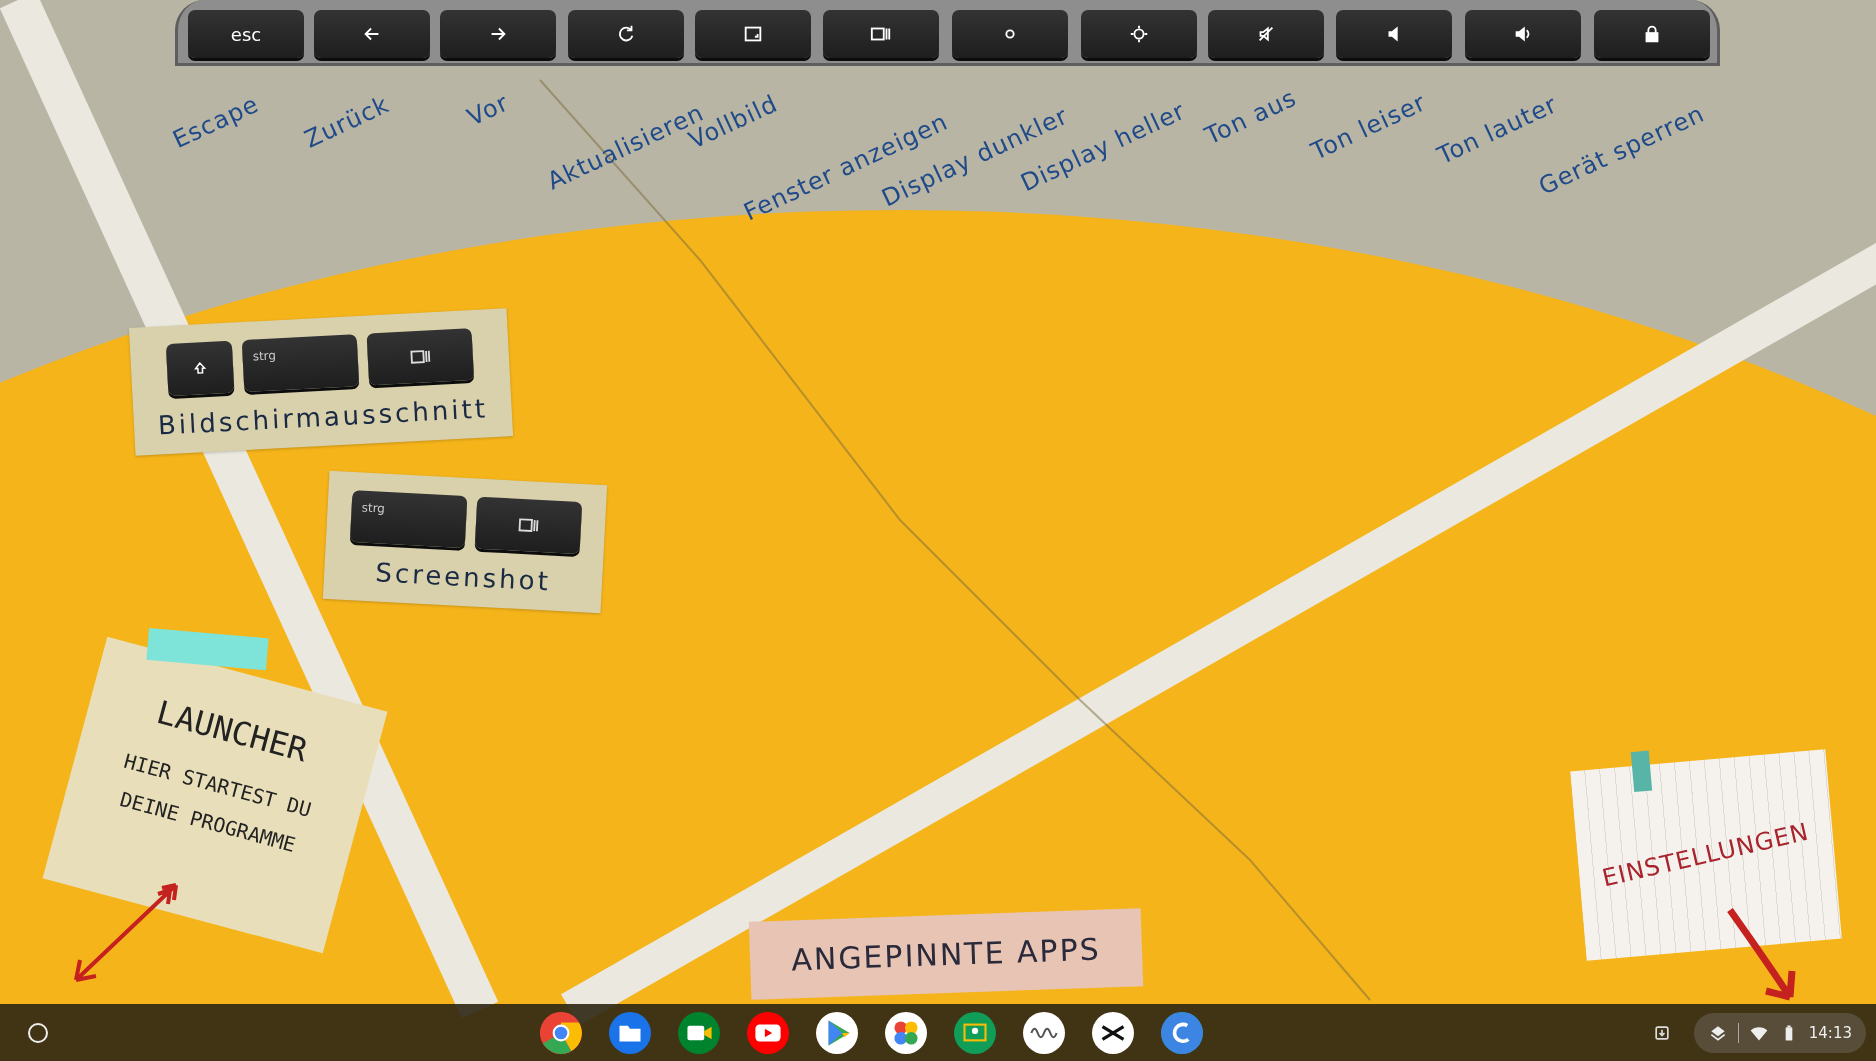  What do you see at coordinates (246, 34) in the screenshot?
I see `keyboard-key: esc` at bounding box center [246, 34].